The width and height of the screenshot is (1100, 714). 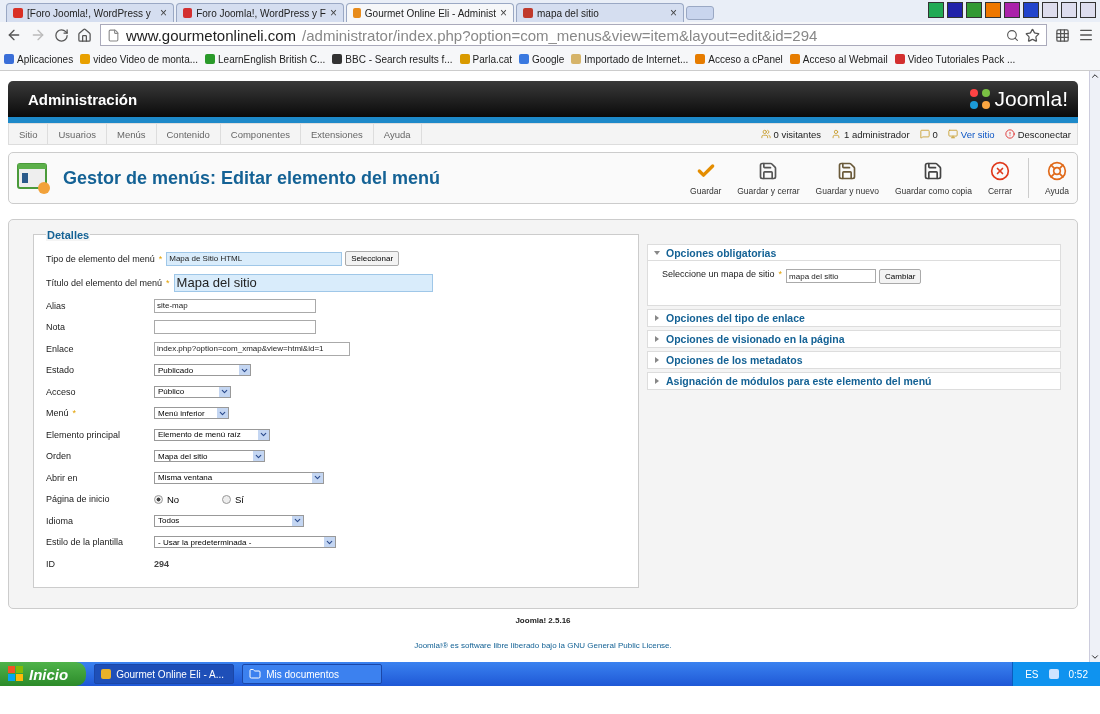 I want to click on menu-item: Ayuda, so click(x=397, y=134).